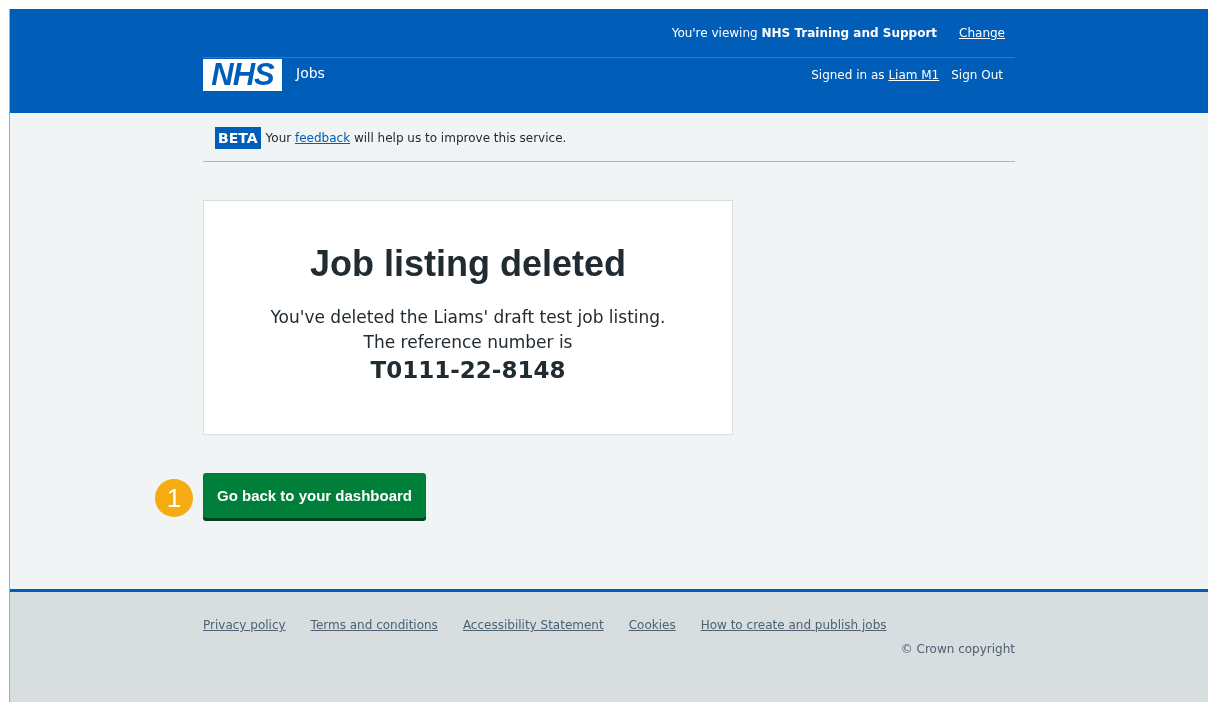  Describe the element at coordinates (174, 498) in the screenshot. I see `step-marker: 1` at that location.